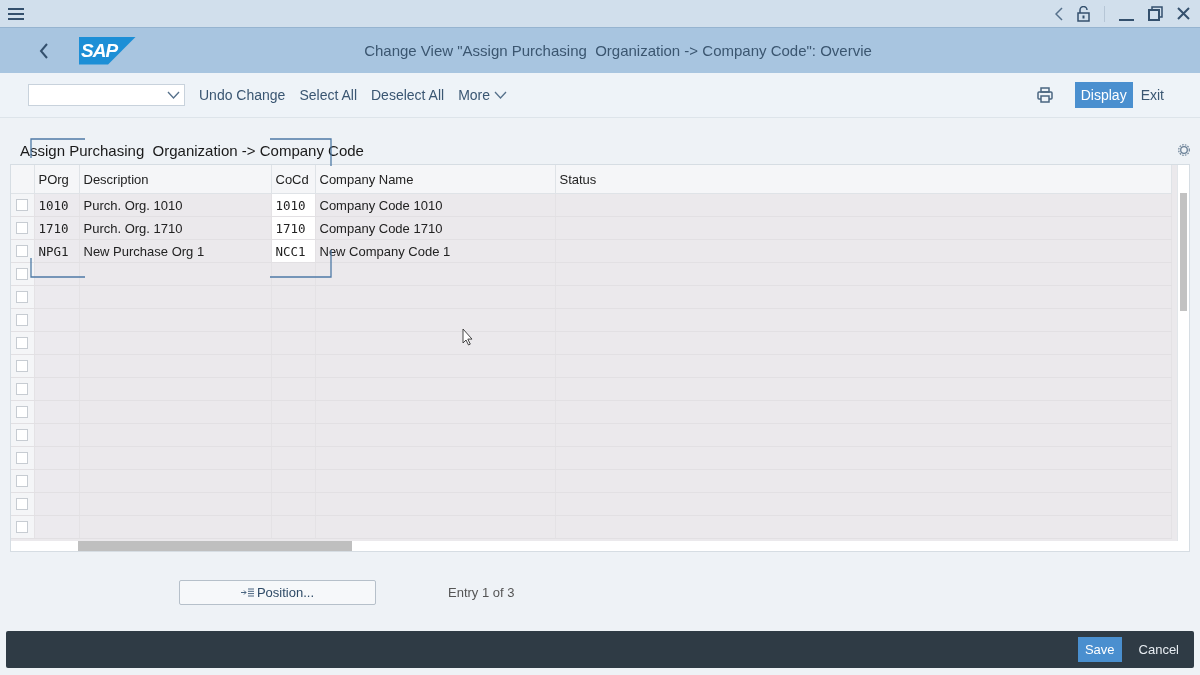  Describe the element at coordinates (242, 95) in the screenshot. I see `toolbar-button: Undo Change` at that location.